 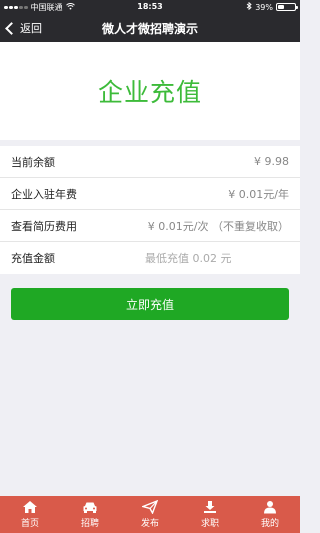 What do you see at coordinates (210, 507) in the screenshot?
I see `download-icon` at bounding box center [210, 507].